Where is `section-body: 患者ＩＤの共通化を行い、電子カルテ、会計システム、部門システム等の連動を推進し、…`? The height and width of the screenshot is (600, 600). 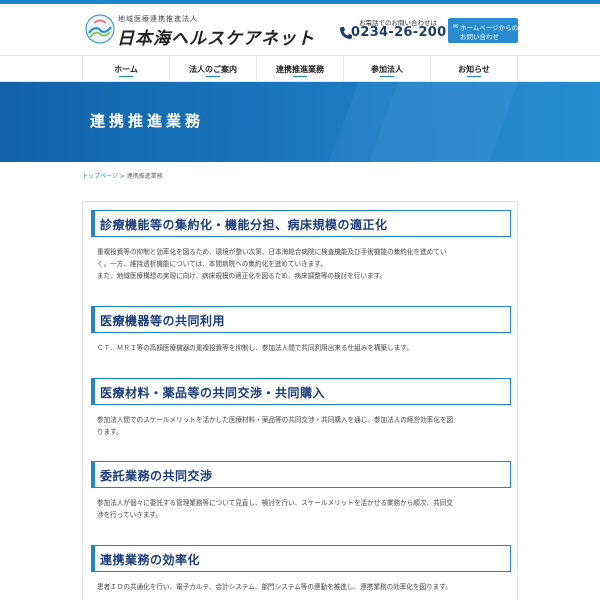
section-body: 患者ＩＤの共通化を行い、電子カルテ、会計システム、部門システム等の連動を推進し、… is located at coordinates (301, 582).